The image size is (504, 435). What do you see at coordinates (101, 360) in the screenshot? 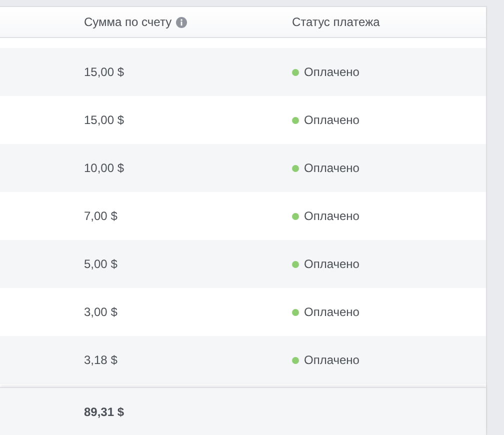
I see `amount-cell-text: 3,18 $` at bounding box center [101, 360].